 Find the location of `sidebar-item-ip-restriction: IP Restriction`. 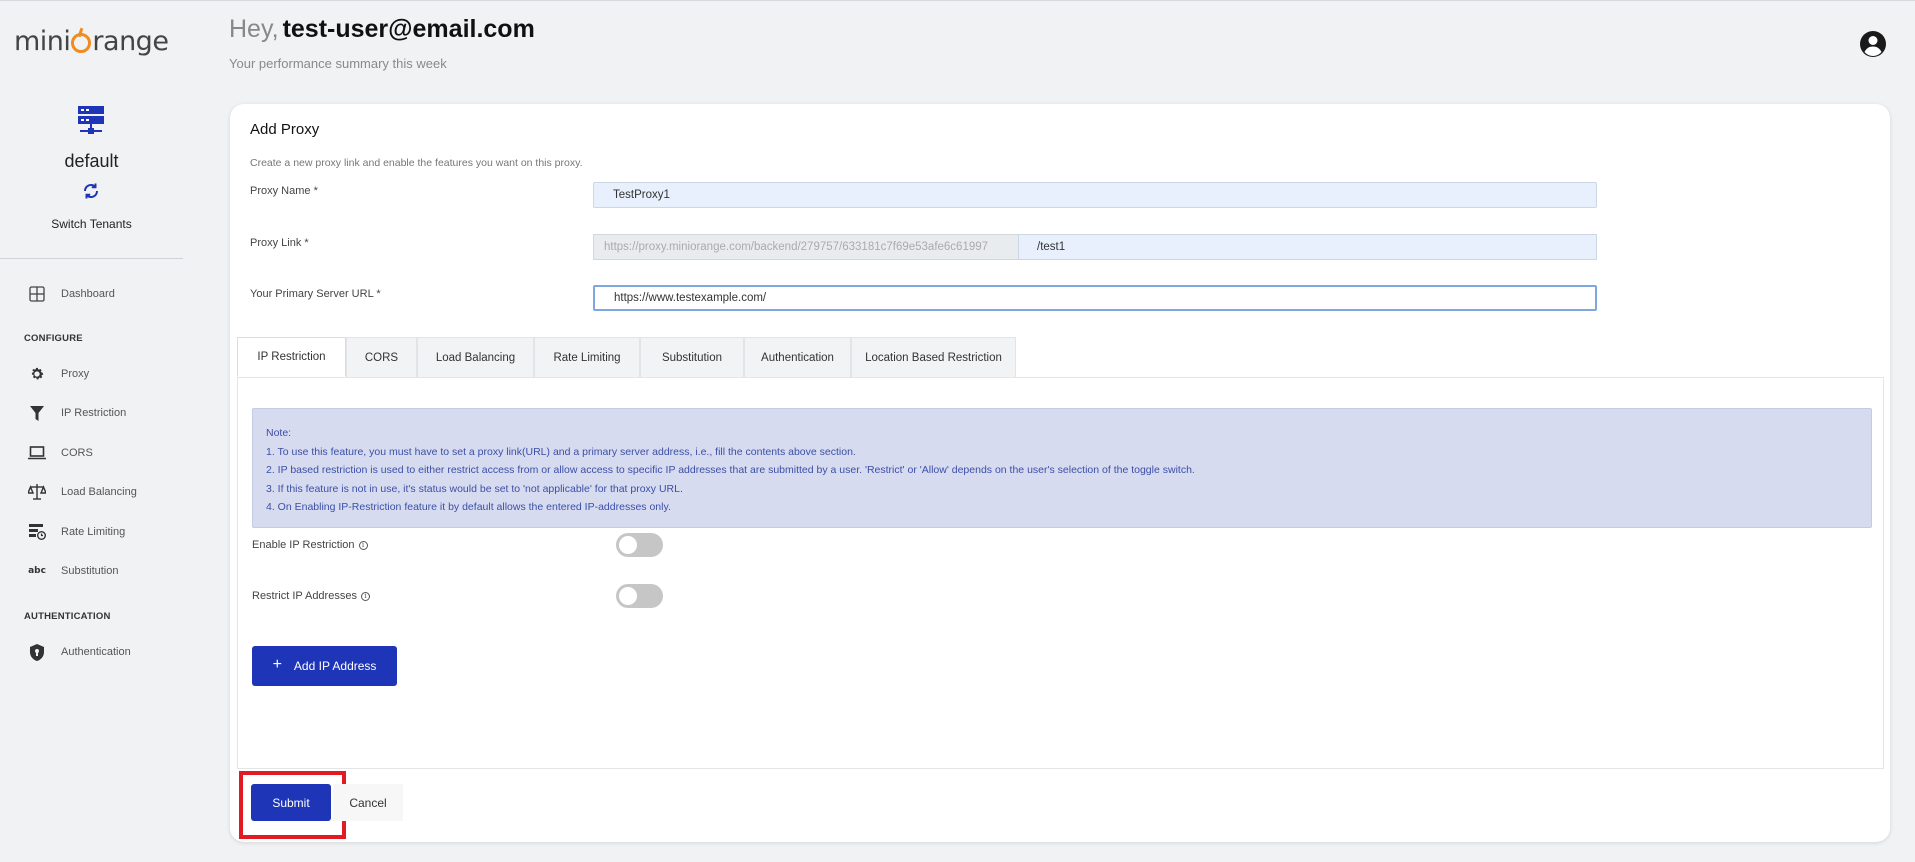

sidebar-item-ip-restriction: IP Restriction is located at coordinates (77, 413).